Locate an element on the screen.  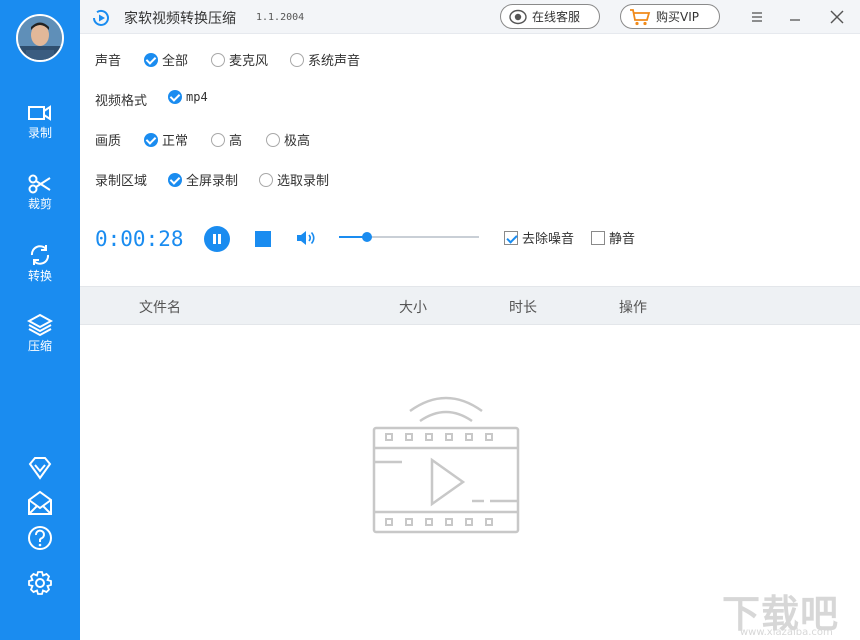
format-option-mp4: mp4 is located at coordinates (188, 97).